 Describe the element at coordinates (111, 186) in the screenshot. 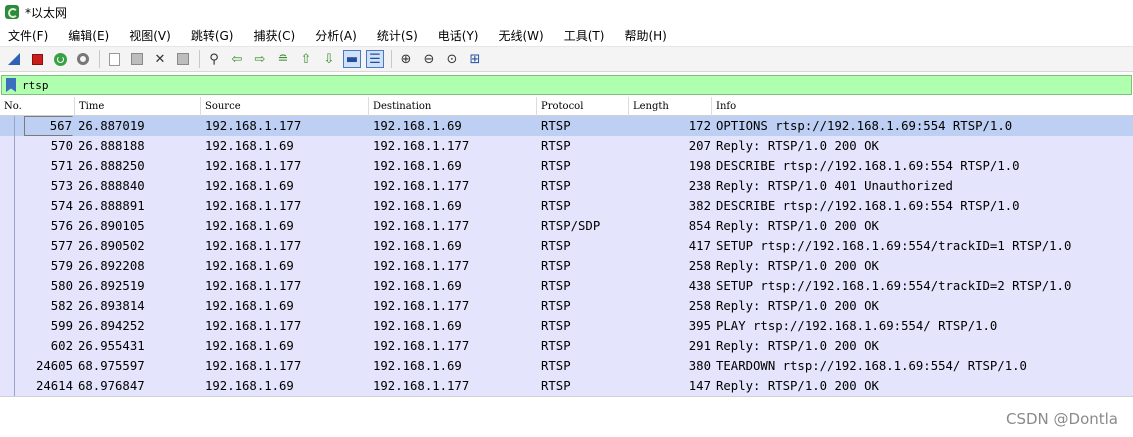

I see `packet-time: 26.888840` at that location.